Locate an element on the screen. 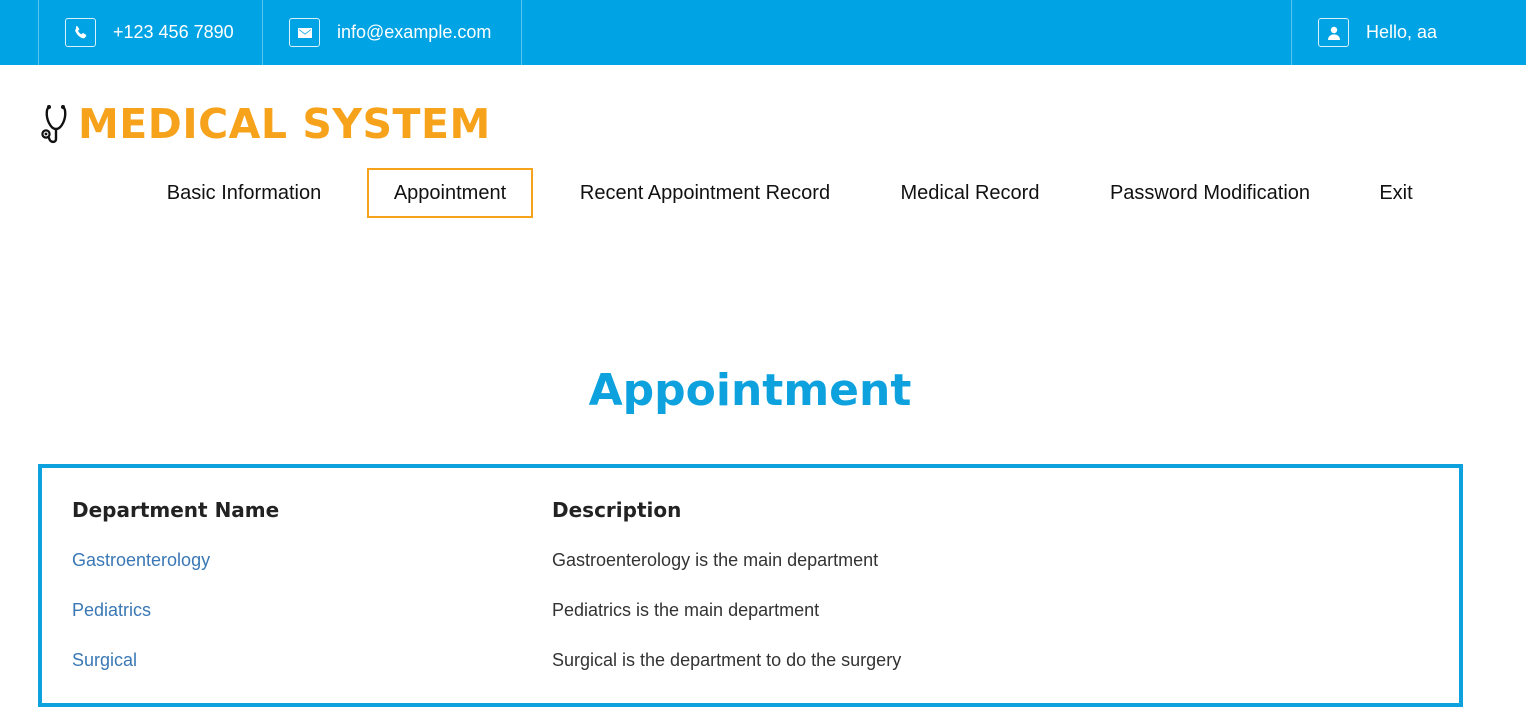 The height and width of the screenshot is (723, 1526). header-department-name: Department Name is located at coordinates (176, 510).